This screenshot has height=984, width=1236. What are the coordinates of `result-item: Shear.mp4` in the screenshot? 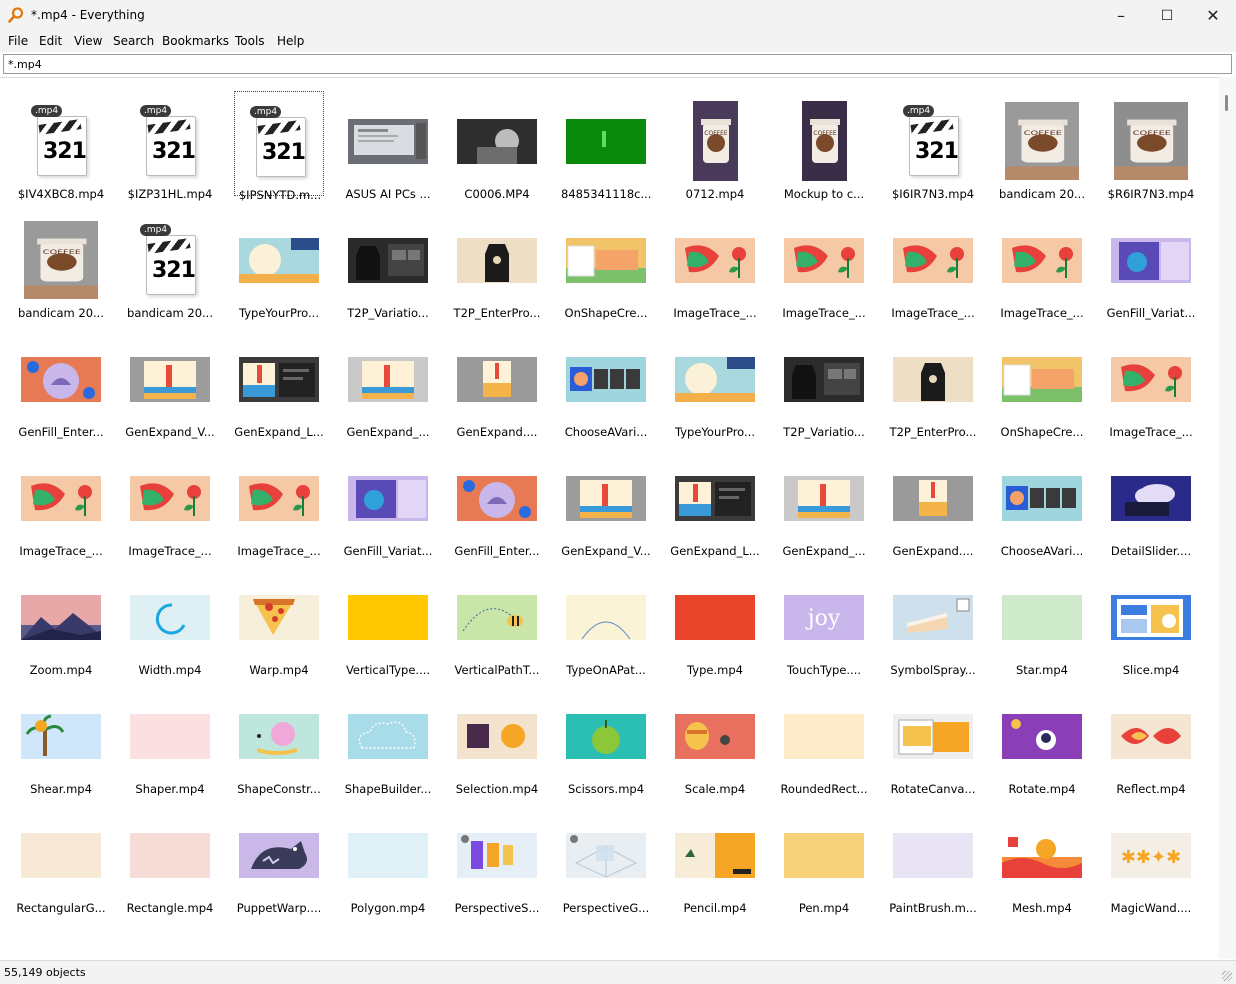 It's located at (61, 741).